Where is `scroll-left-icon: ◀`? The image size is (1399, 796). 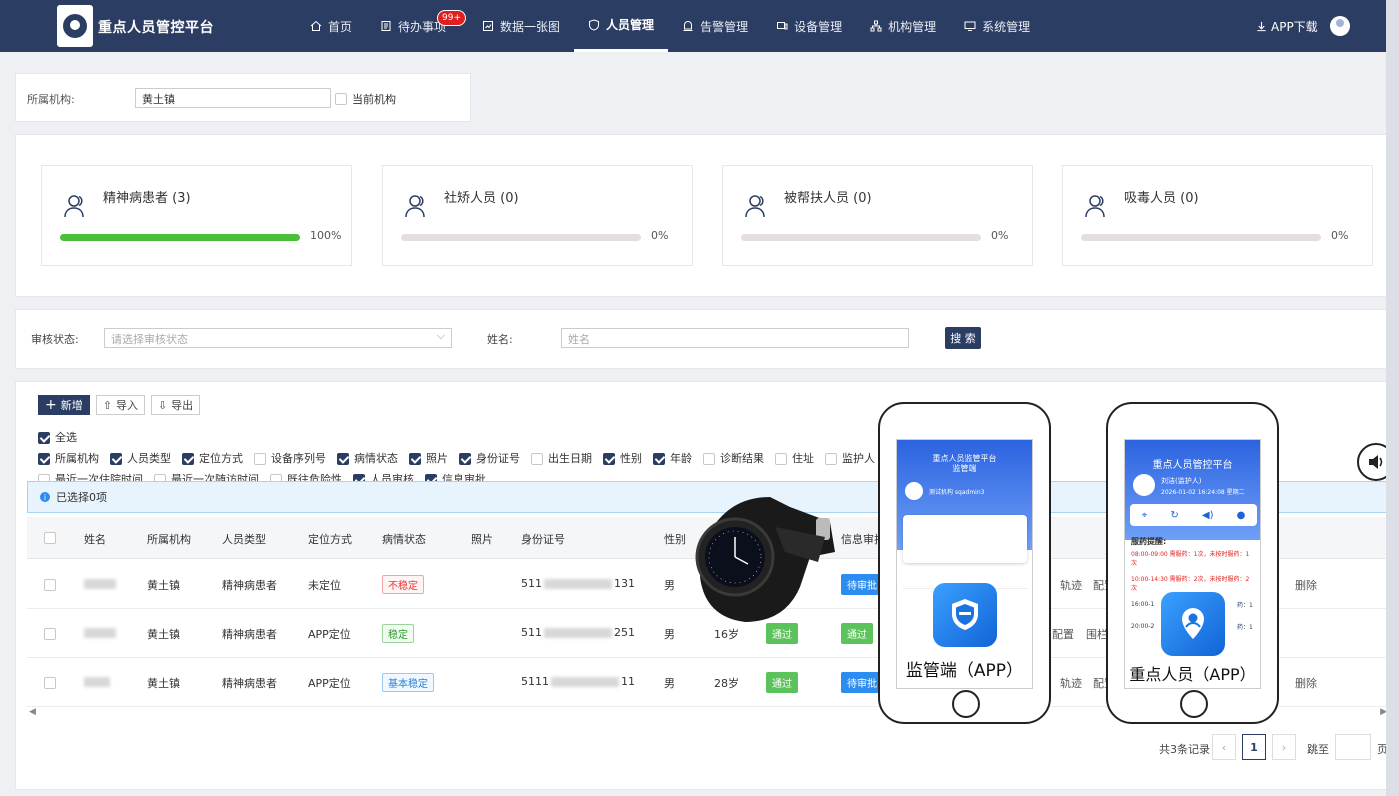 scroll-left-icon: ◀ is located at coordinates (32, 712).